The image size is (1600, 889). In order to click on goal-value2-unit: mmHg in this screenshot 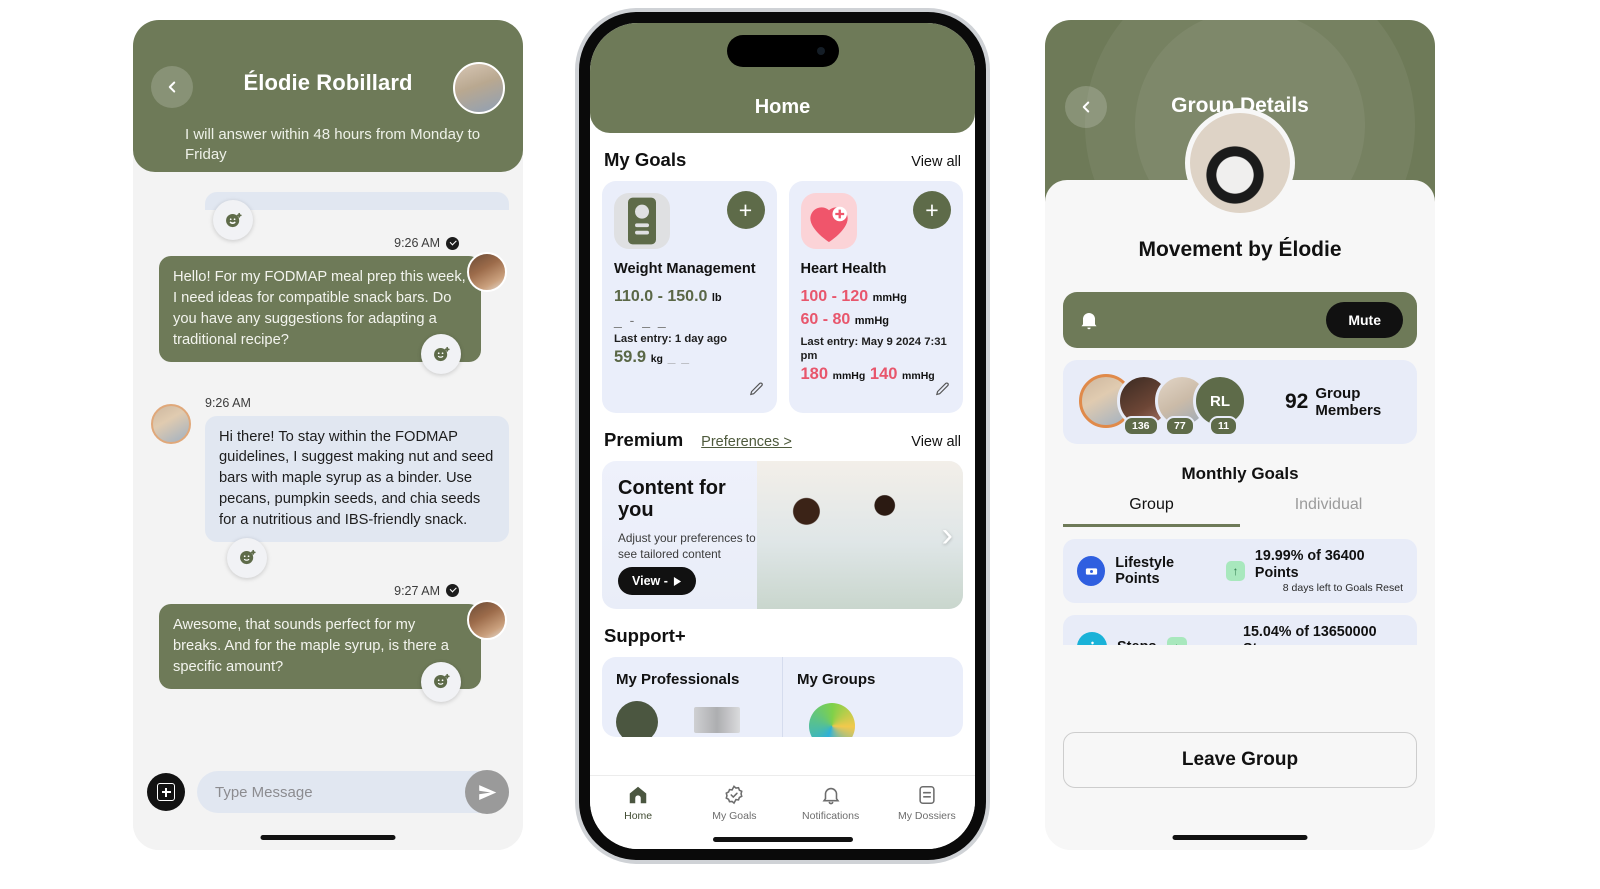, I will do `click(918, 376)`.